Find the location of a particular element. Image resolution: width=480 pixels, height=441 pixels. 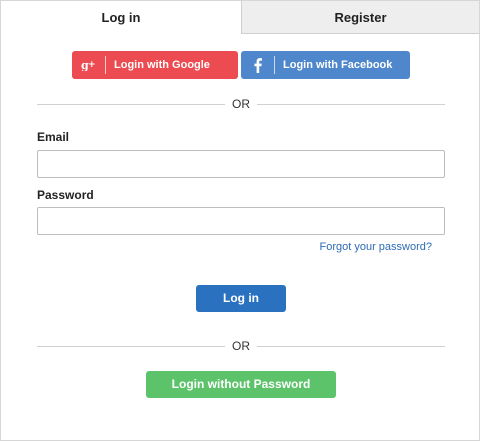

facebook-button-label: Login with Facebook is located at coordinates (338, 65).